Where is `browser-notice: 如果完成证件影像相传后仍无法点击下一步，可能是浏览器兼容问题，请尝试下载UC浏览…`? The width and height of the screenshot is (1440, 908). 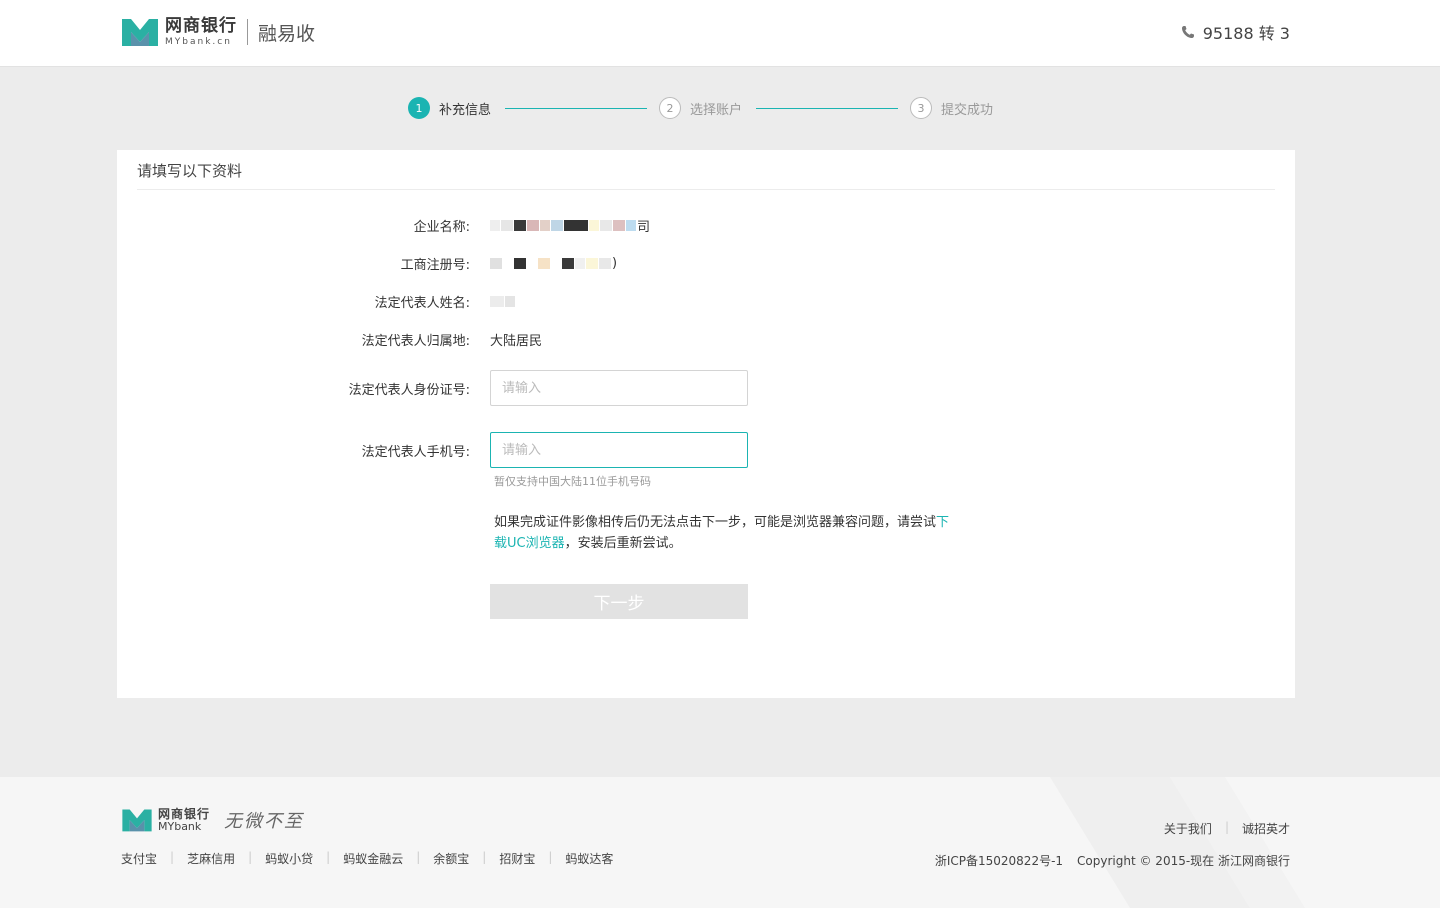 browser-notice: 如果完成证件影像相传后仍无法点击下一步，可能是浏览器兼容问题，请尝试下载UC浏览… is located at coordinates (724, 533).